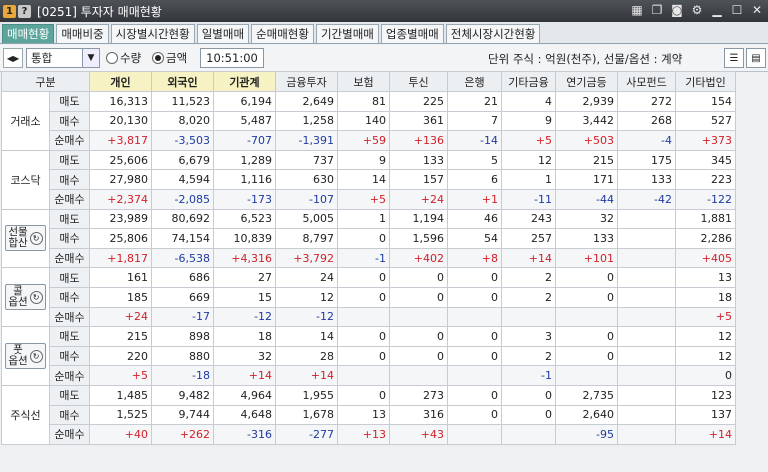 This screenshot has height=472, width=768. I want to click on cell-value: -107, so click(306, 199).